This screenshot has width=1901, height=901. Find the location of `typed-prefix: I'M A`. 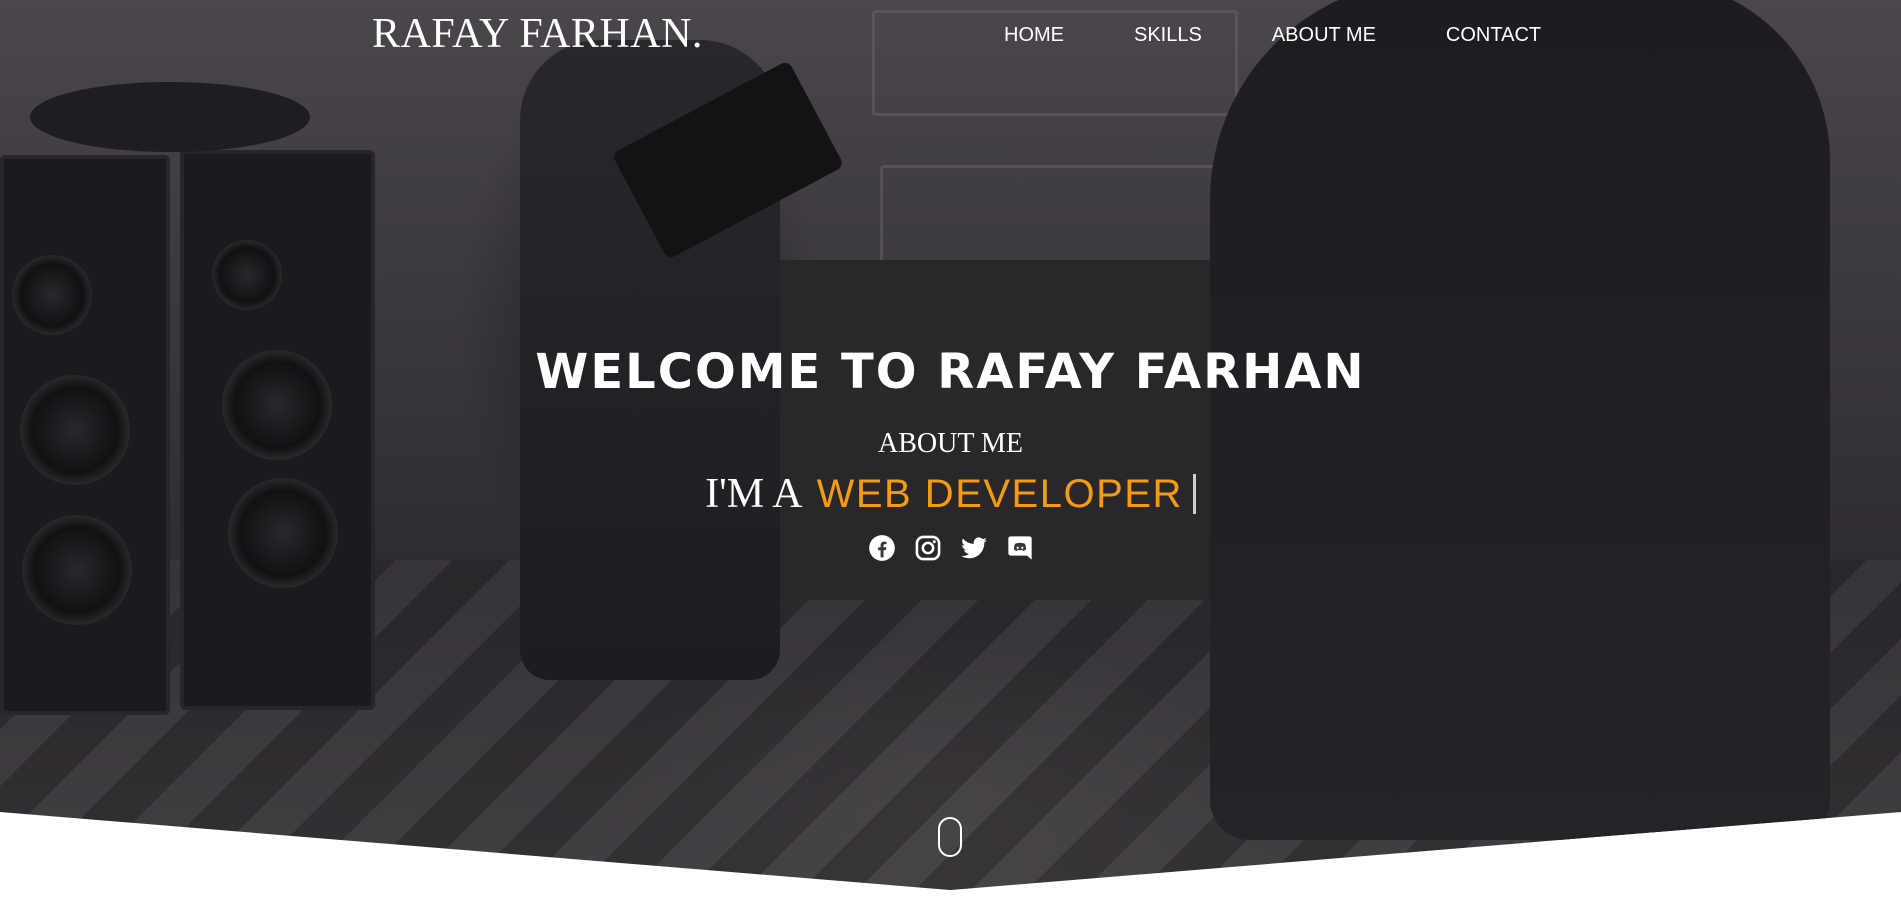

typed-prefix: I'M A is located at coordinates (754, 494).